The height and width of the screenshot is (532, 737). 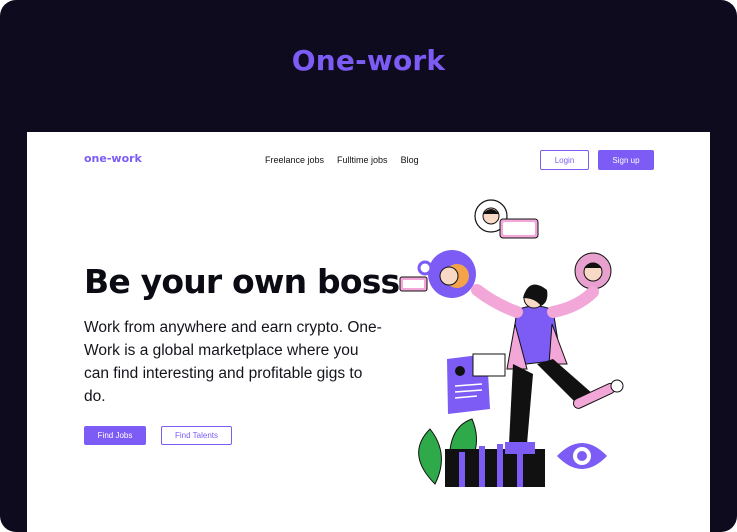 I want to click on eye-icon, so click(x=582, y=456).